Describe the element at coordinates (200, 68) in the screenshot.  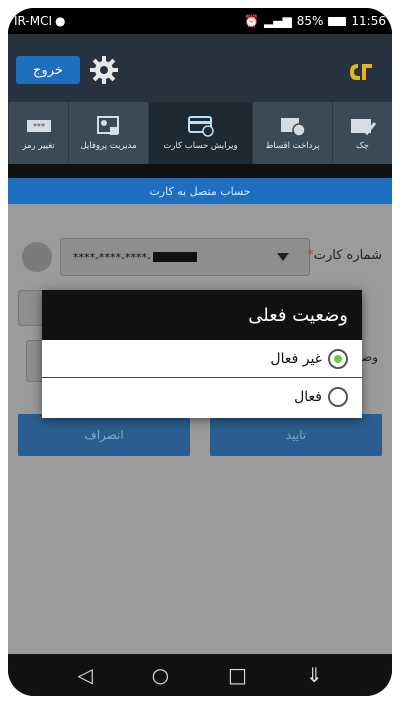
I see `app-bar: خروج` at that location.